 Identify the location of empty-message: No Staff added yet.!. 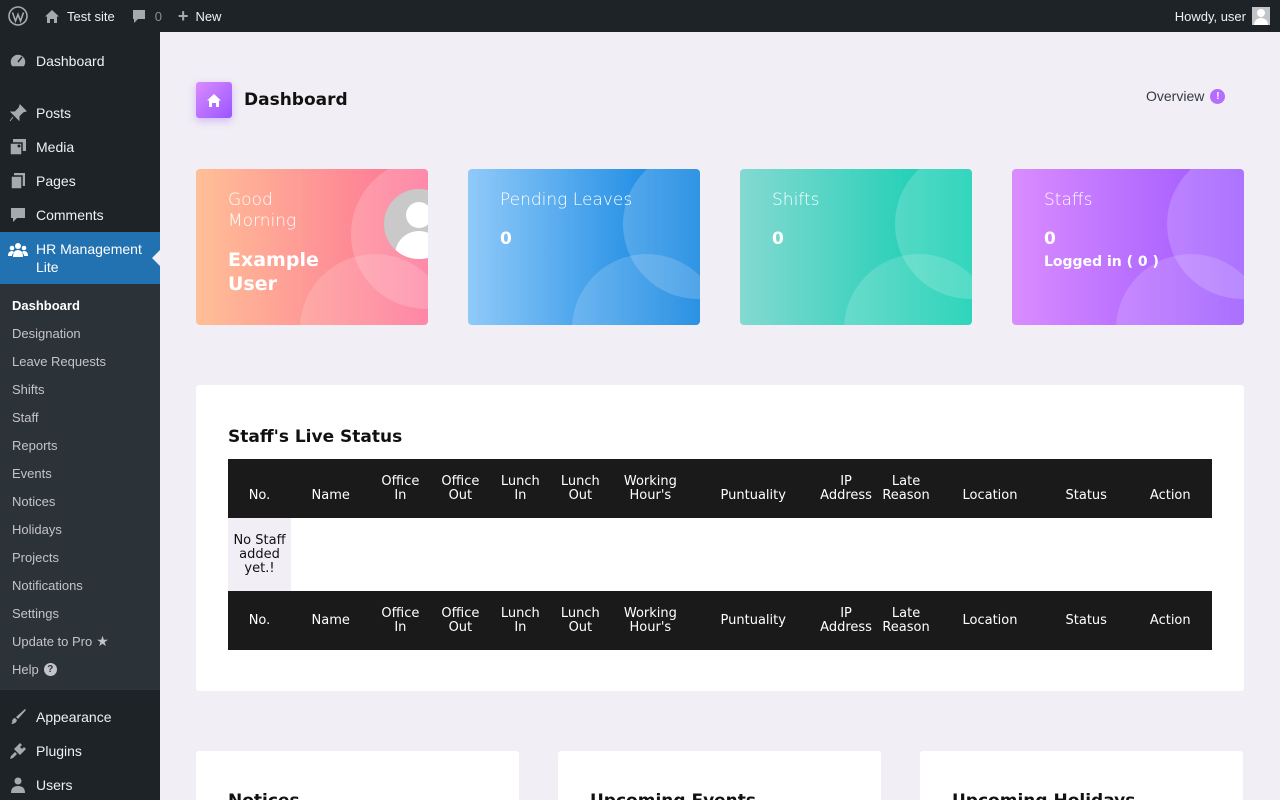
(259, 554).